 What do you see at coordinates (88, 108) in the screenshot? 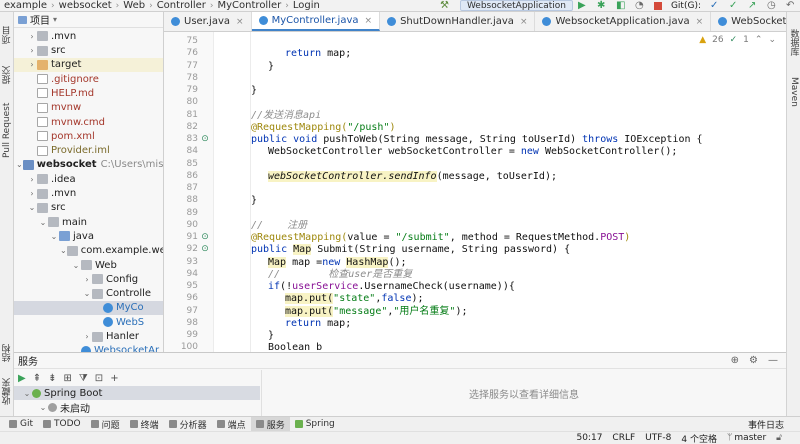
I see `tree-item: mvnw` at bounding box center [88, 108].